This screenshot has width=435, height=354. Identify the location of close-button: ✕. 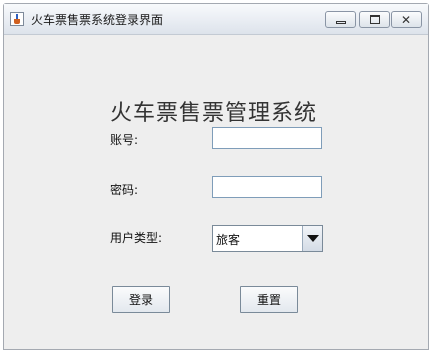
(406, 19).